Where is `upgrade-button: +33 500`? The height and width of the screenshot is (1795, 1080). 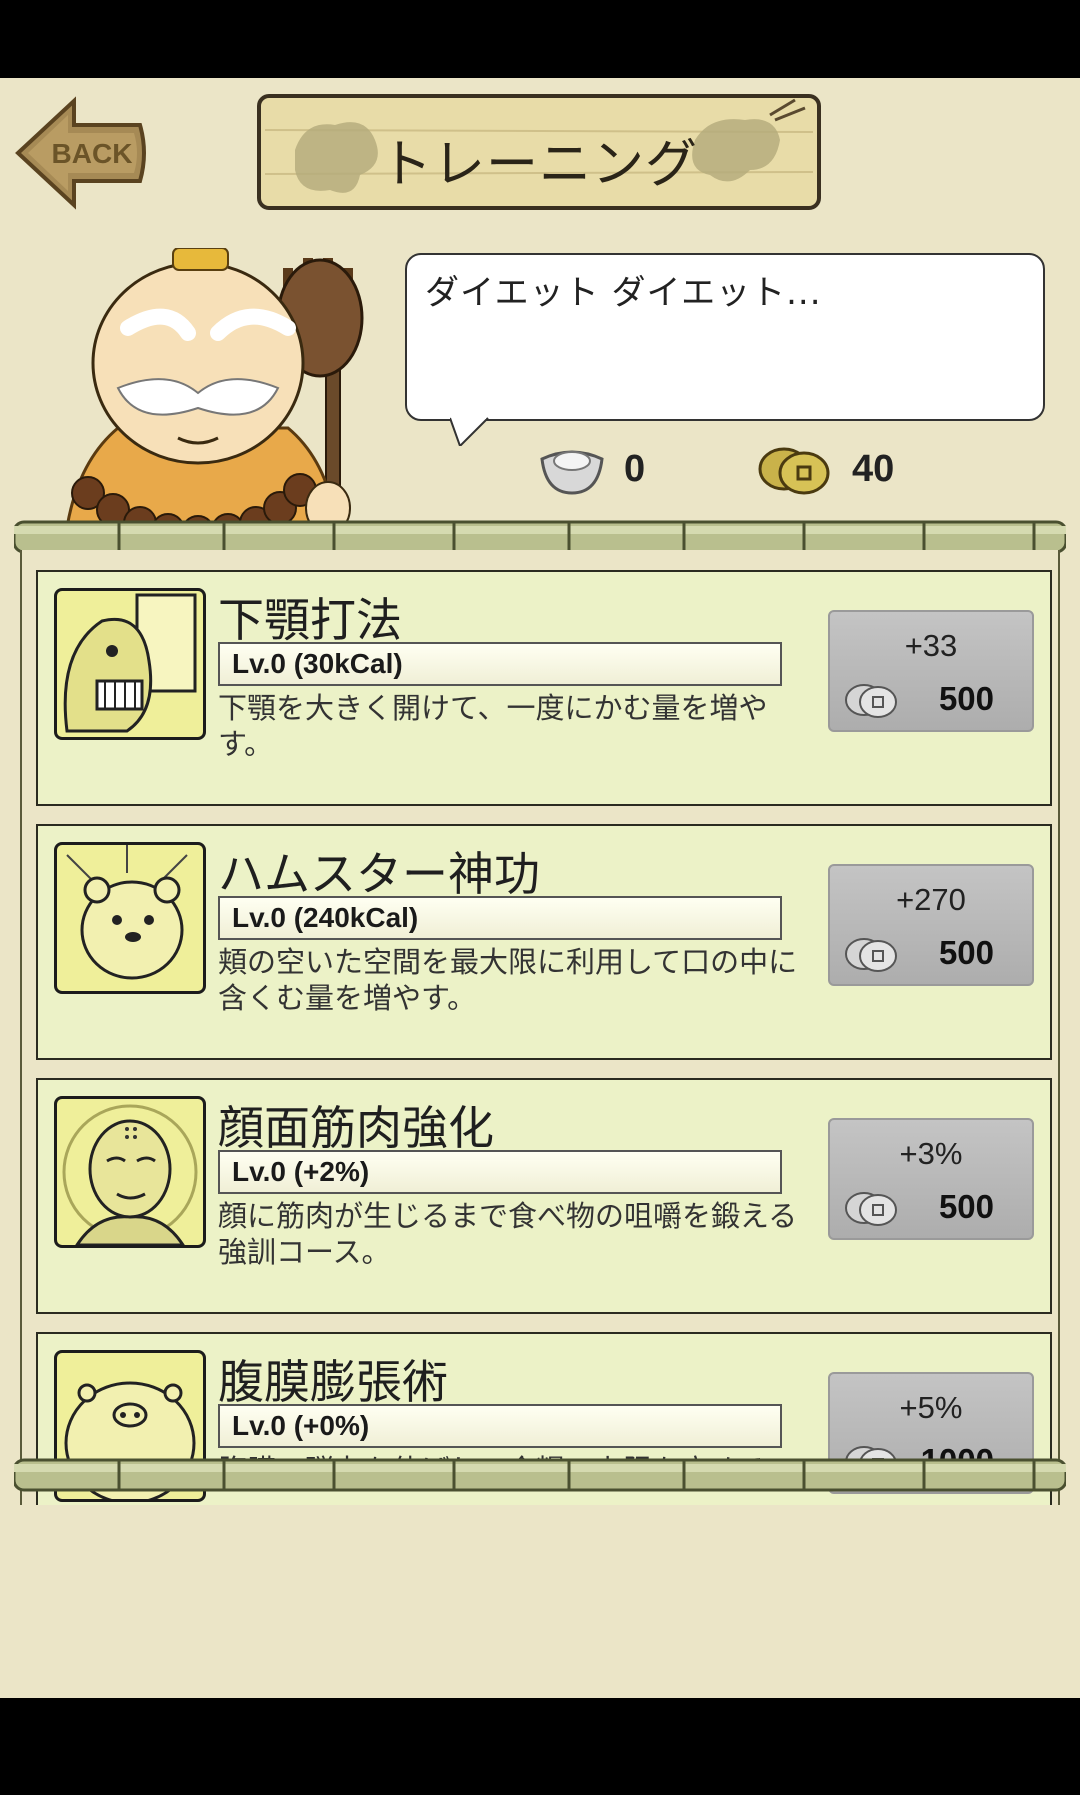
upgrade-button: +33 500 is located at coordinates (931, 671).